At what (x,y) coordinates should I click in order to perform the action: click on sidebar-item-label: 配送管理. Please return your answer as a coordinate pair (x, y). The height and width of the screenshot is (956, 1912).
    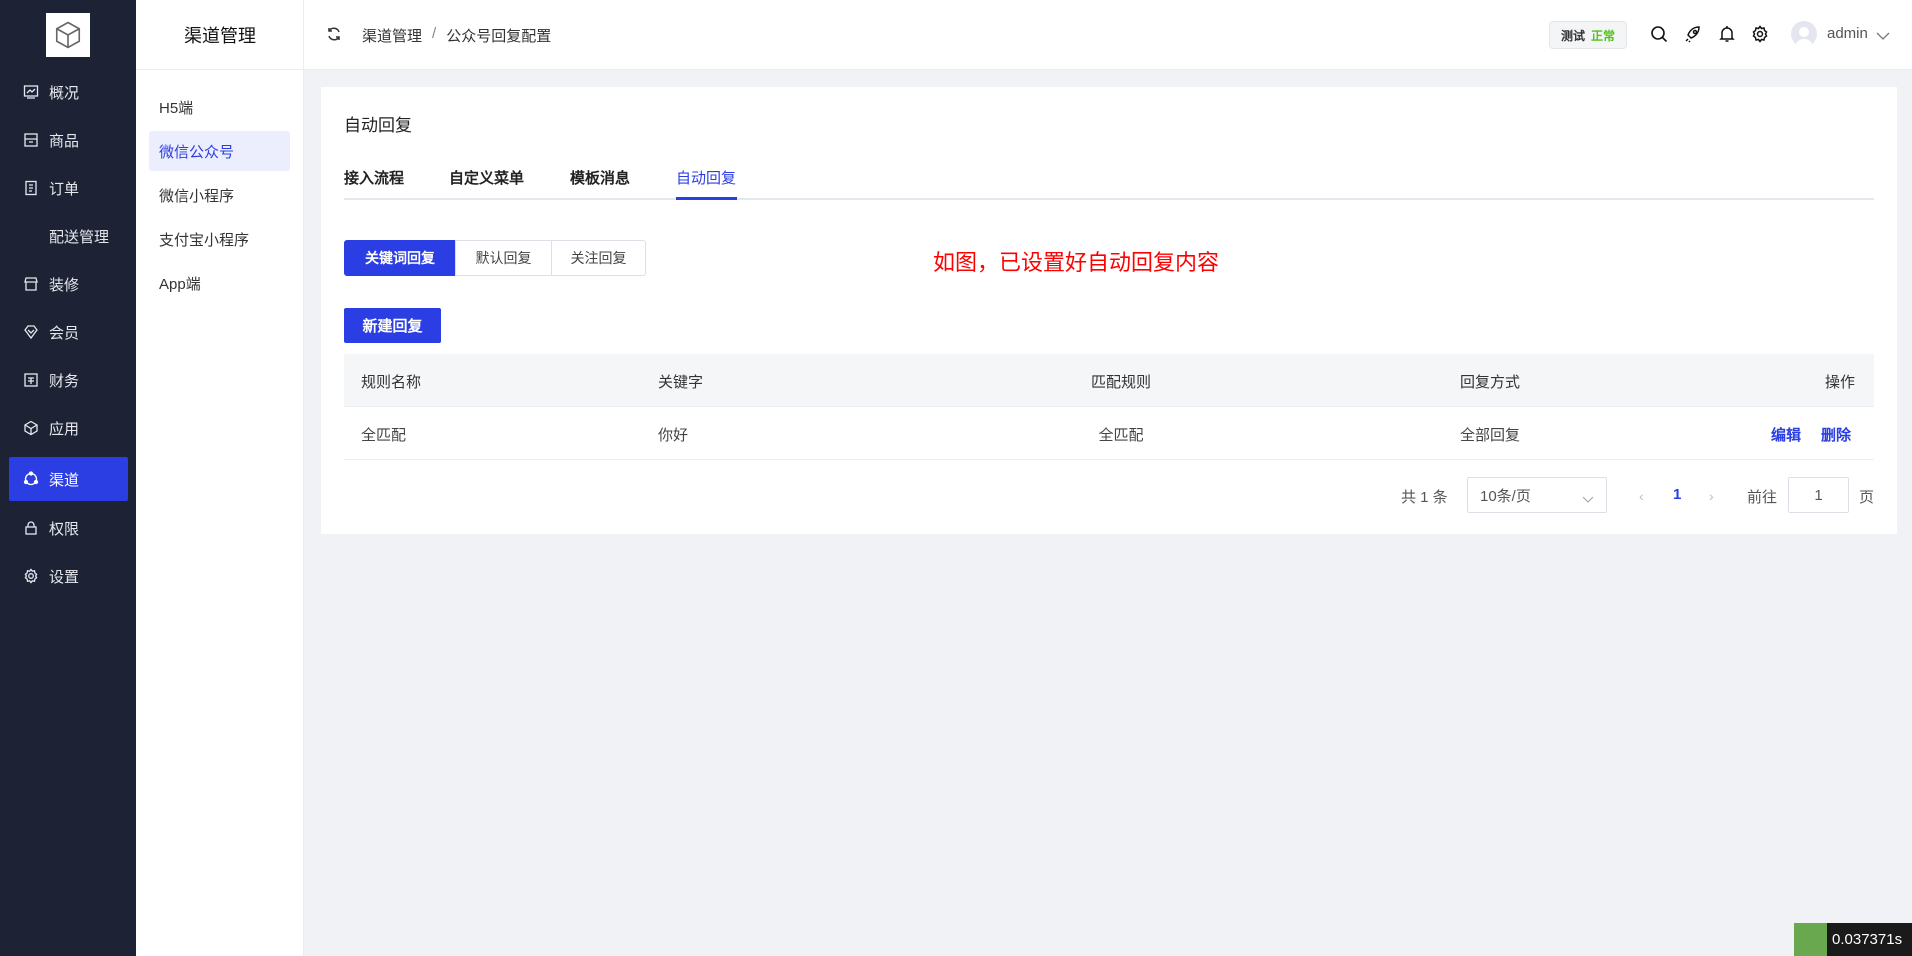
    Looking at the image, I should click on (79, 237).